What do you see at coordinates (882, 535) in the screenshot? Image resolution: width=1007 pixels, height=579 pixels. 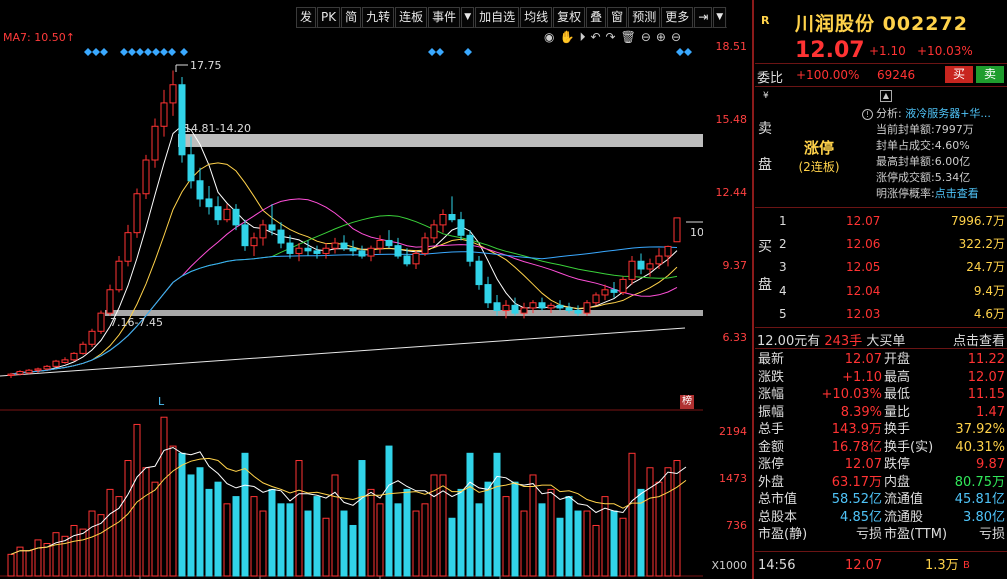 I see `quote-row: 市盈(静) 亏损 市盈(TTM) 亏损` at bounding box center [882, 535].